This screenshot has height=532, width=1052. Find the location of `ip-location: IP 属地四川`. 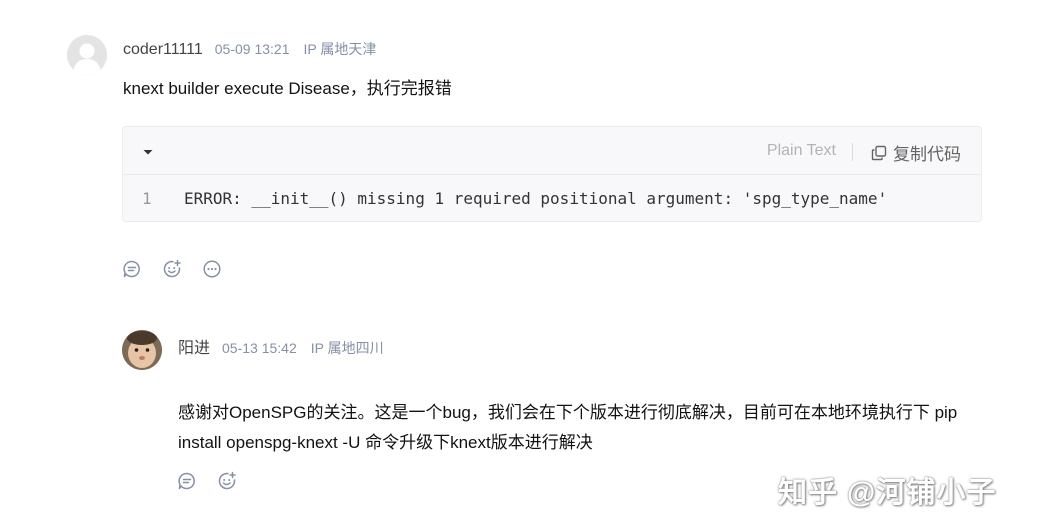

ip-location: IP 属地四川 is located at coordinates (347, 348).